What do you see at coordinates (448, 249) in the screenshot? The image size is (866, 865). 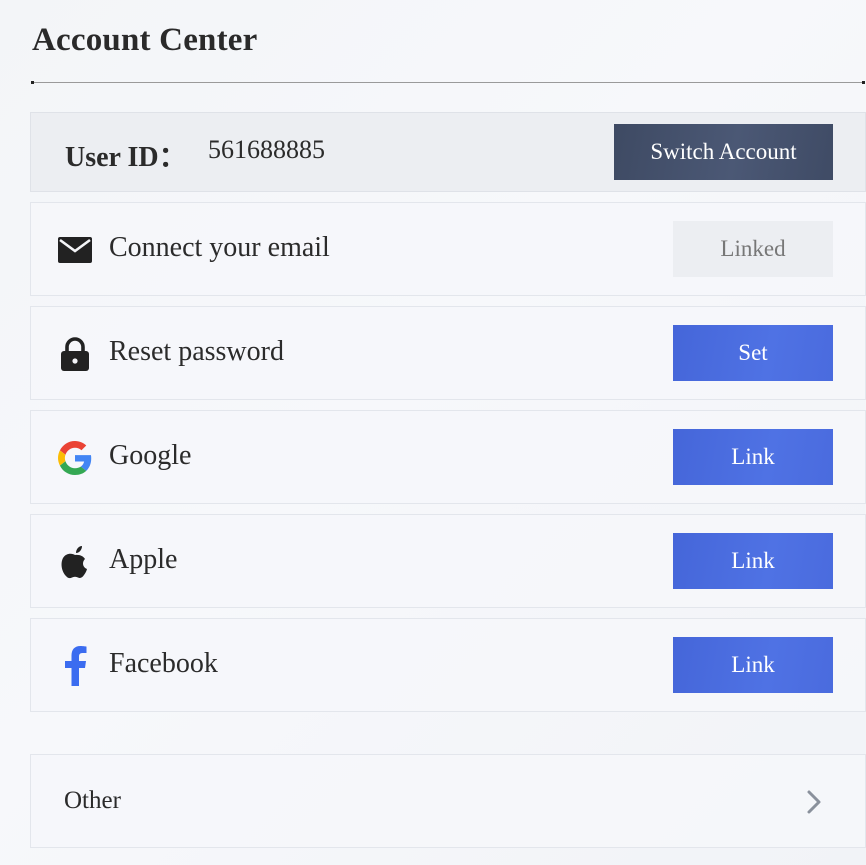 I see `email-row: Connect your email Linked` at bounding box center [448, 249].